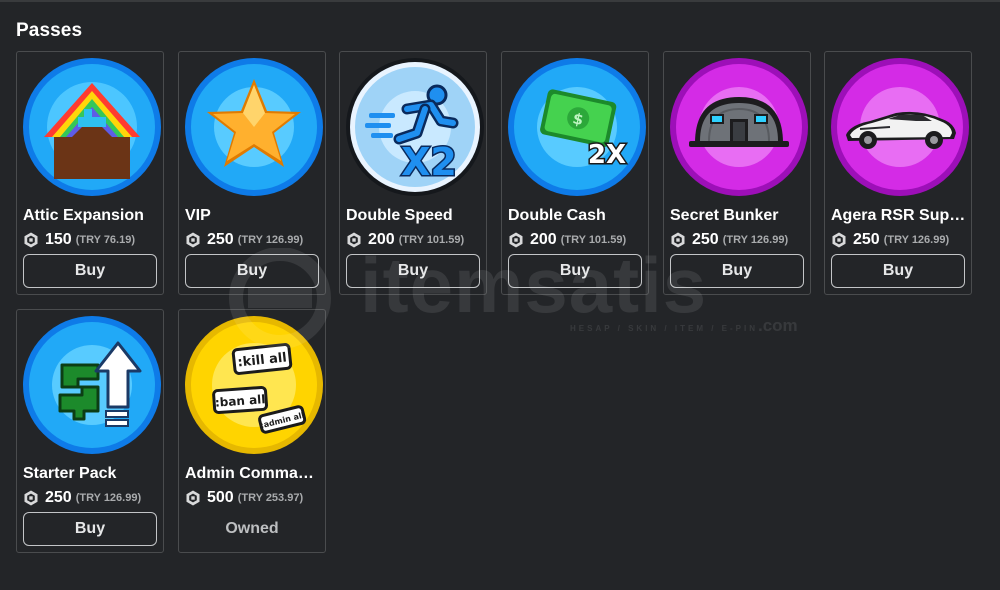  What do you see at coordinates (252, 528) in the screenshot?
I see `owned-label: Owned` at bounding box center [252, 528].